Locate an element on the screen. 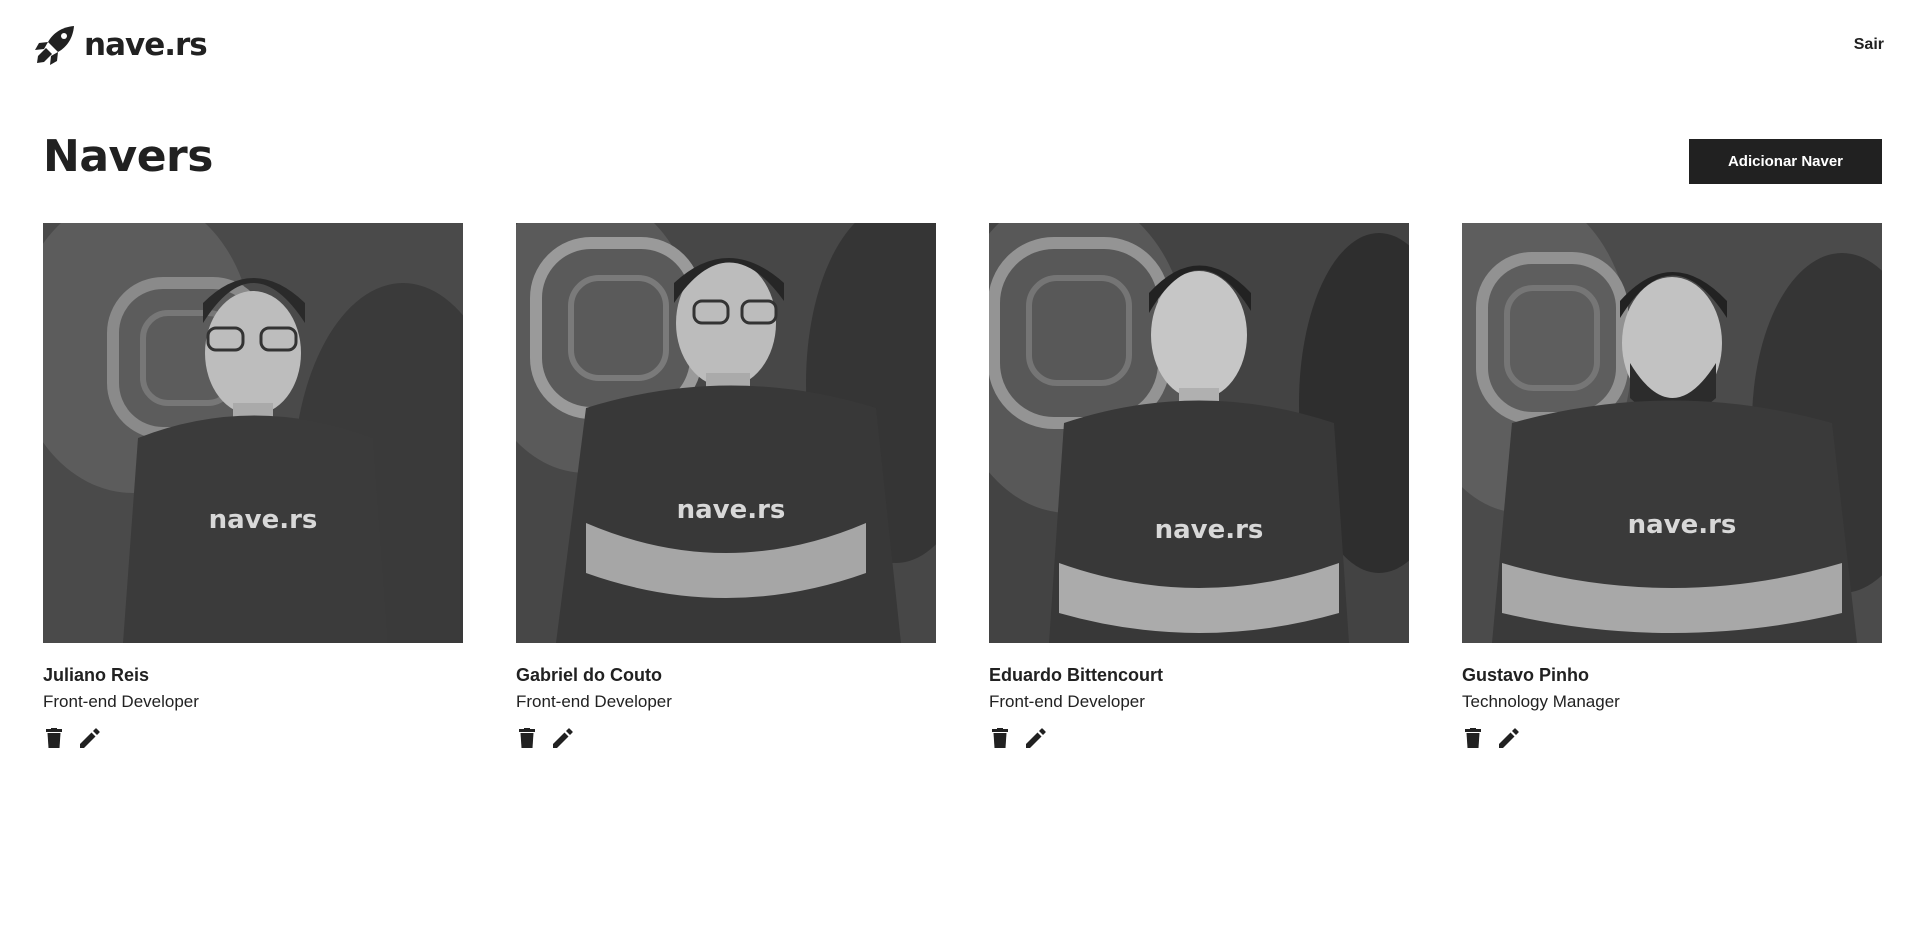 The height and width of the screenshot is (929, 1919). page-title: Navers is located at coordinates (128, 156).